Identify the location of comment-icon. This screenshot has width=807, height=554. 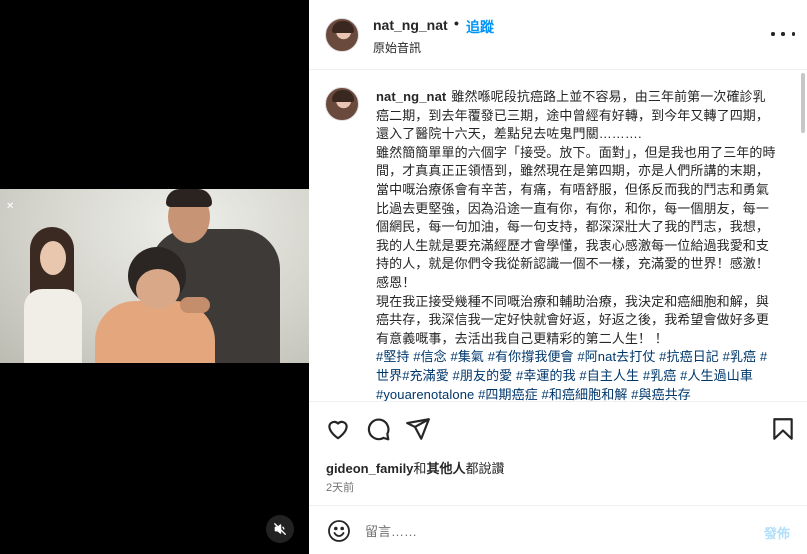
(378, 429).